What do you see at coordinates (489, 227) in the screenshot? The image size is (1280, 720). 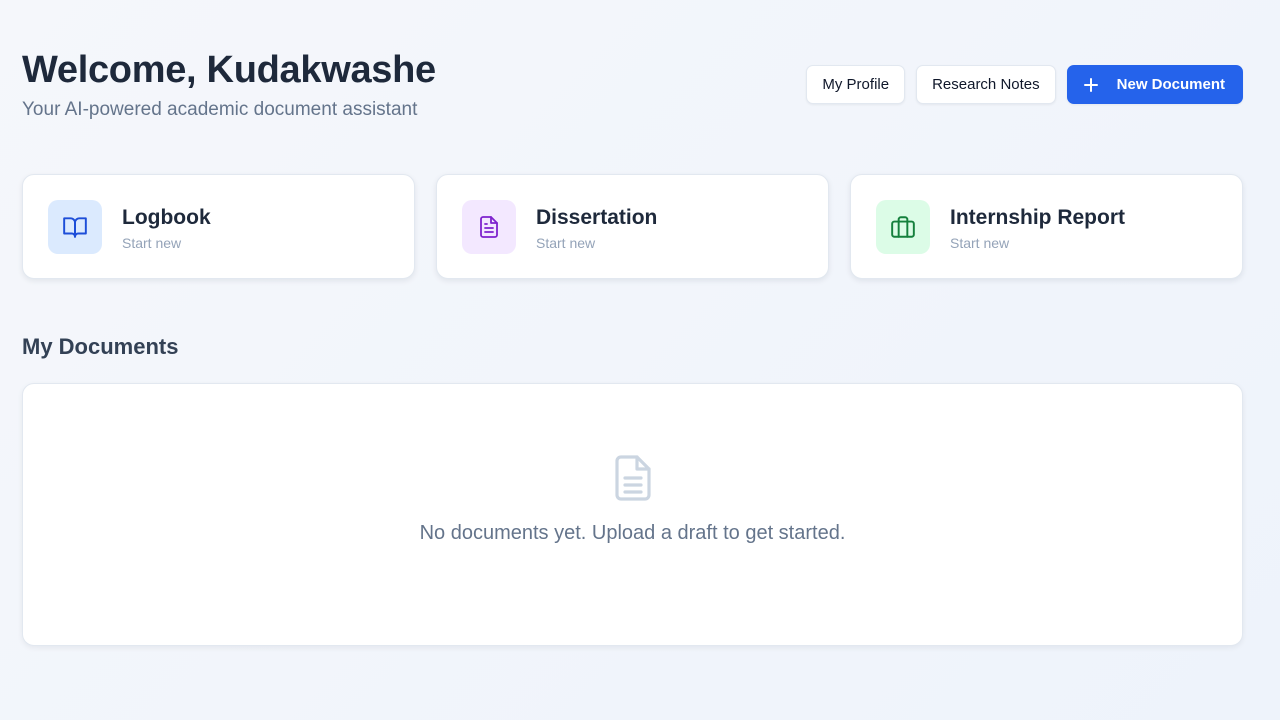 I see `file-text-icon` at bounding box center [489, 227].